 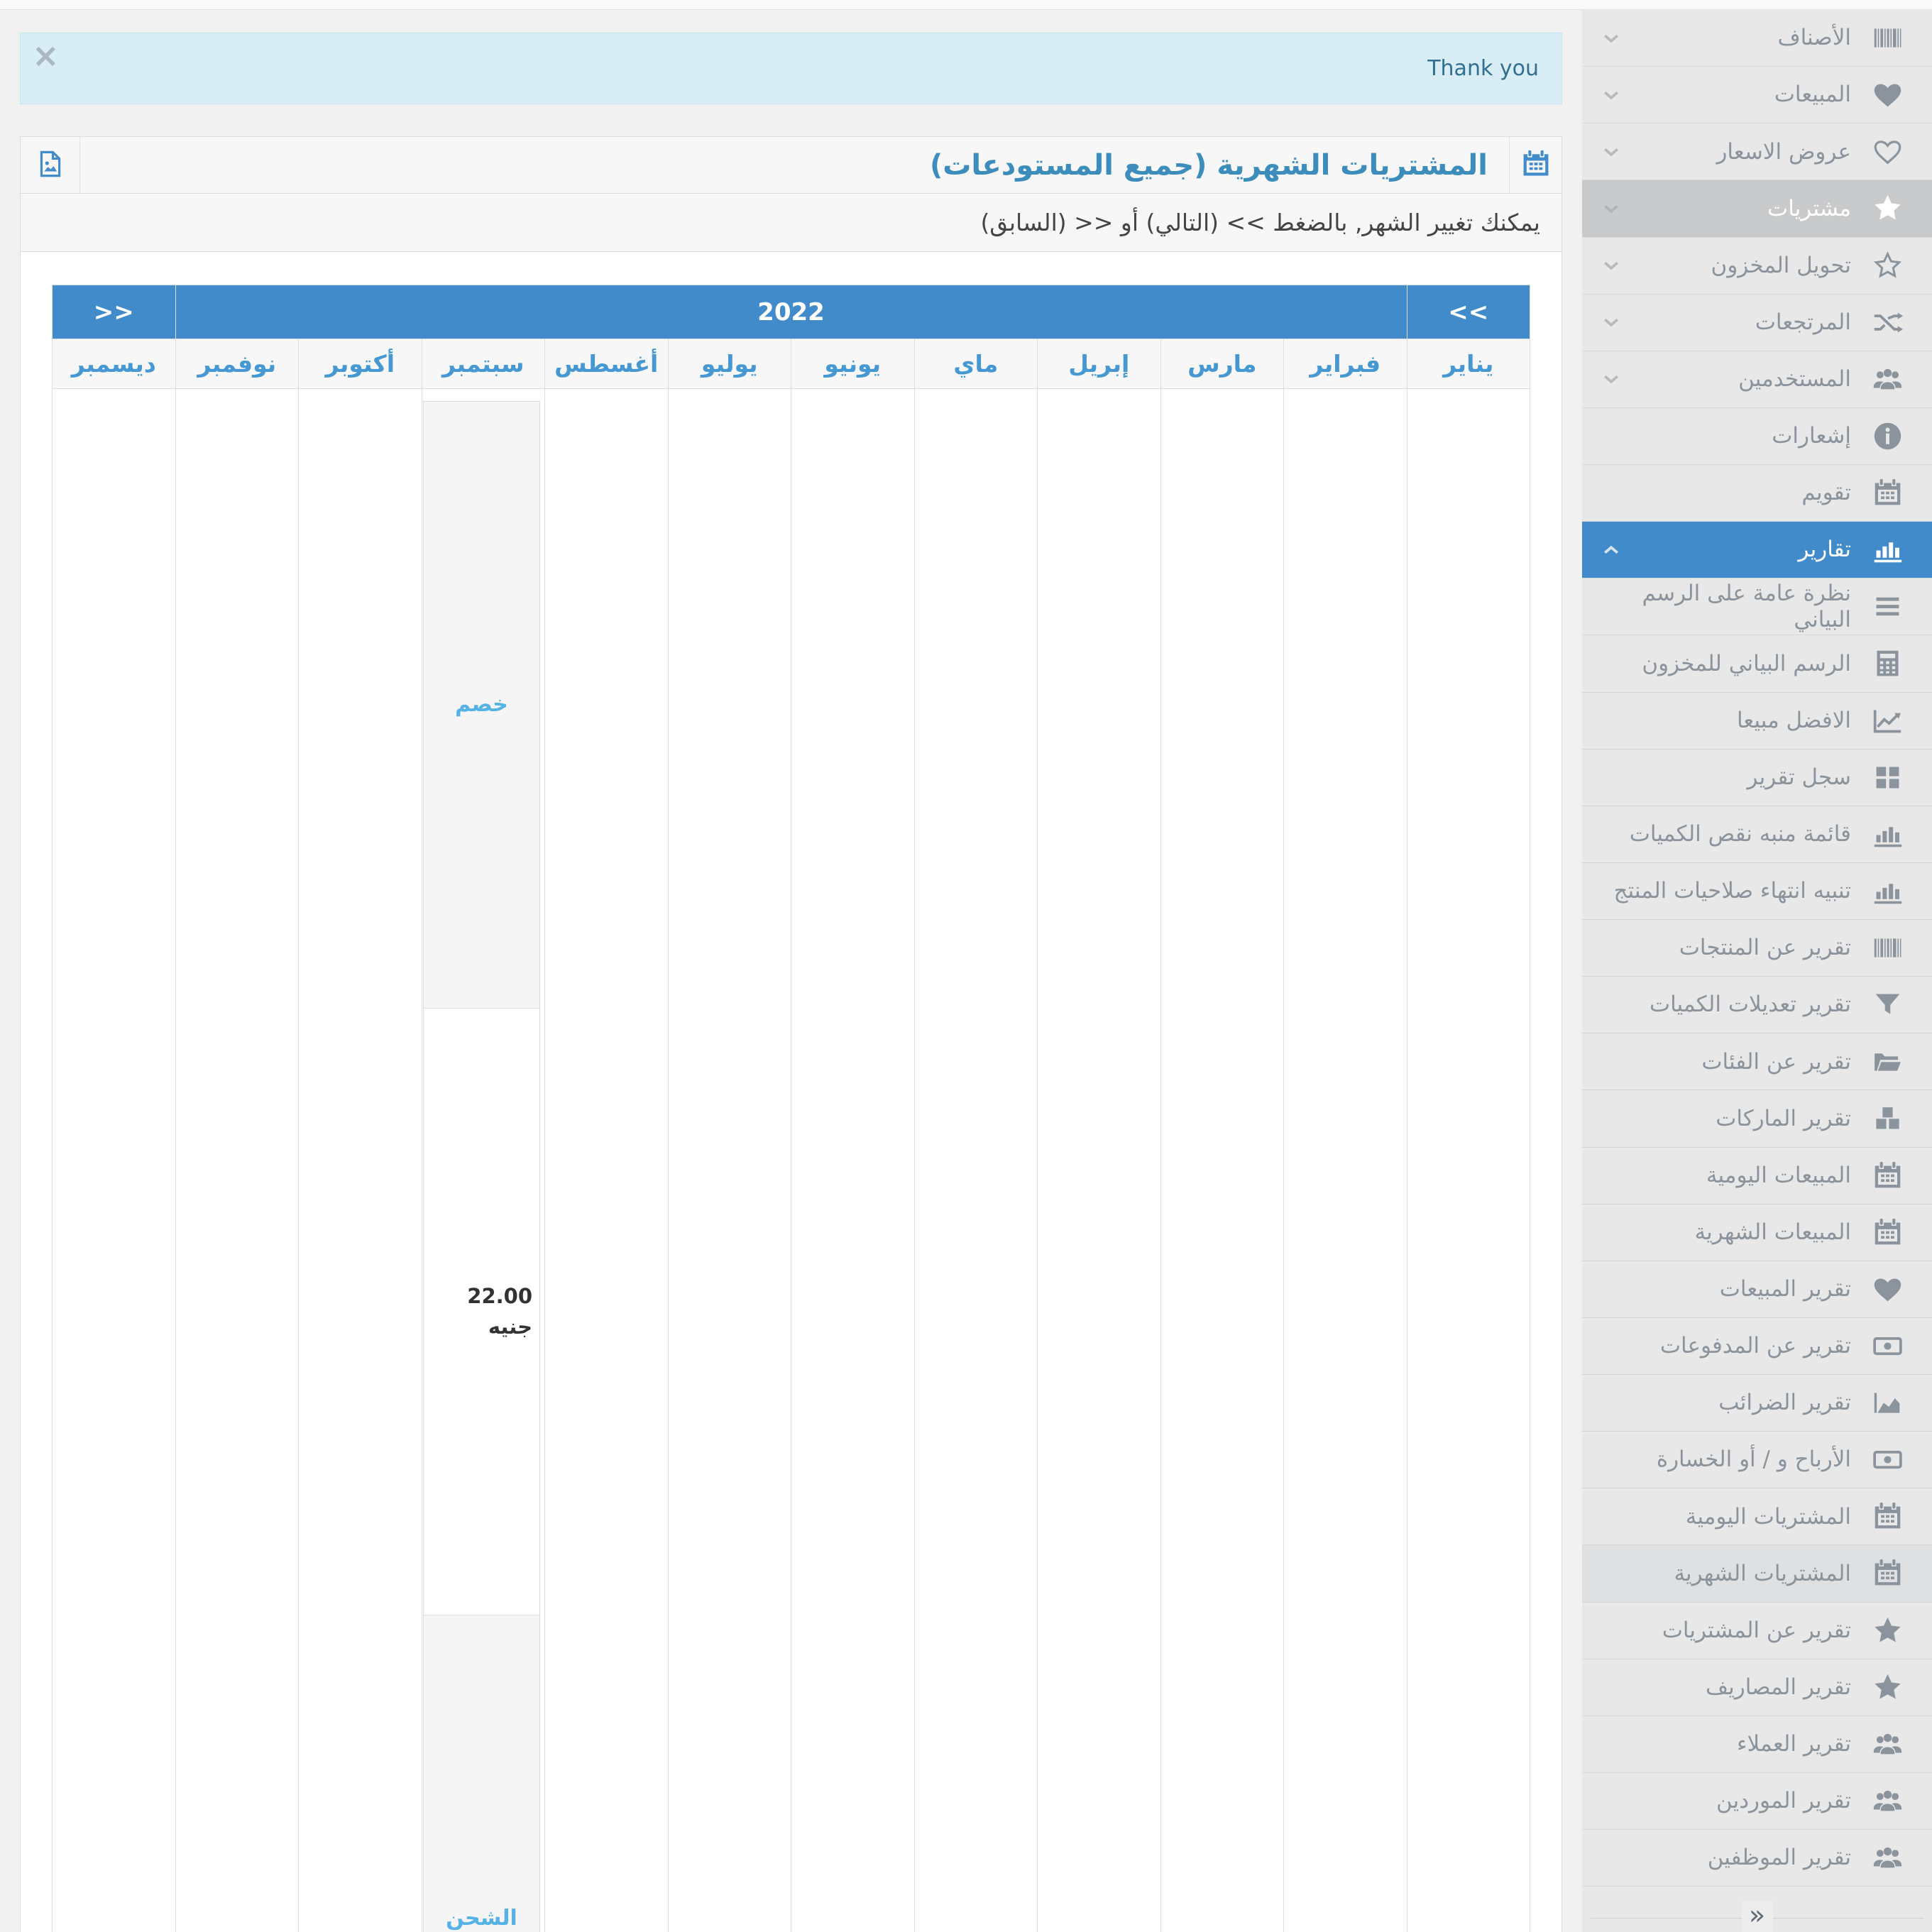 What do you see at coordinates (1887, 606) in the screenshot?
I see `list-icon` at bounding box center [1887, 606].